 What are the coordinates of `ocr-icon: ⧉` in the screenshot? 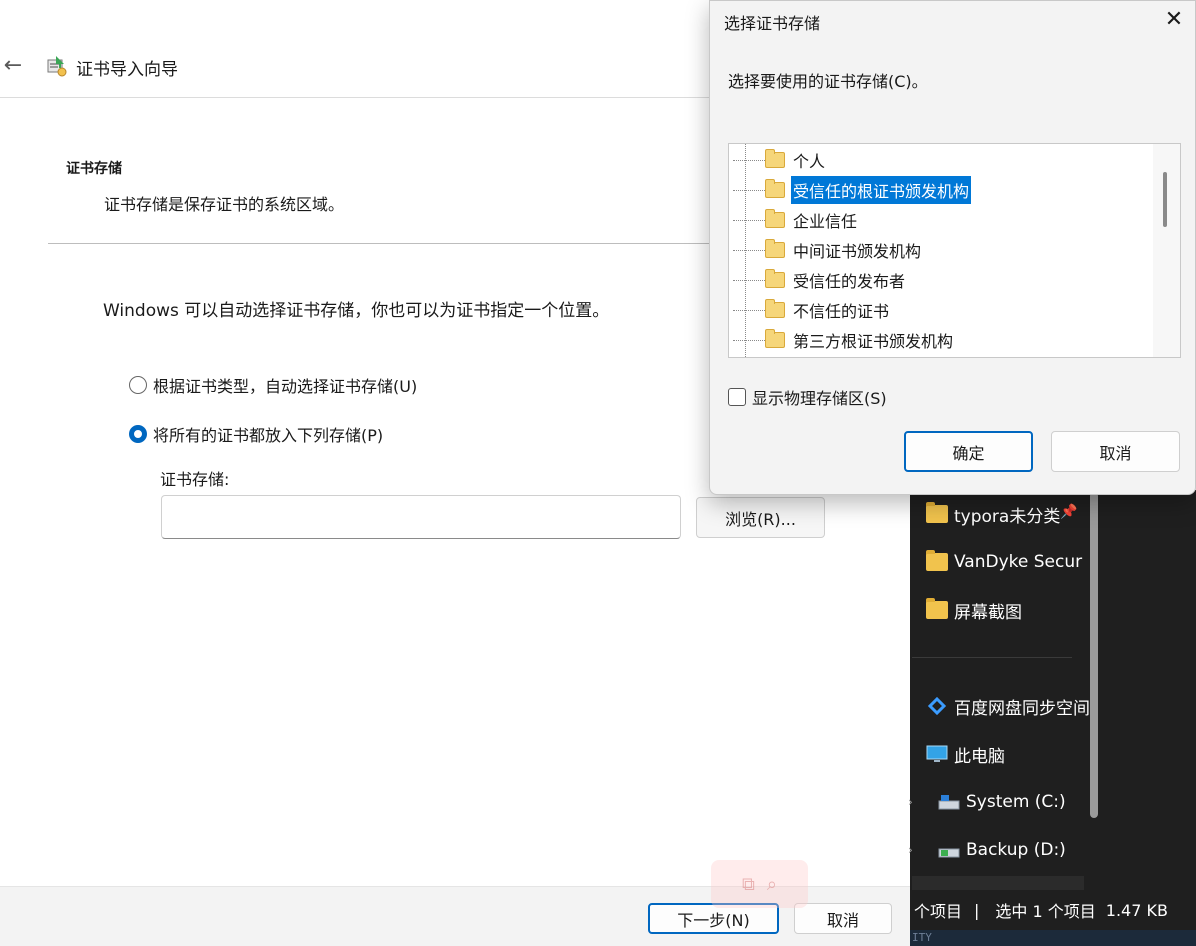 It's located at (748, 884).